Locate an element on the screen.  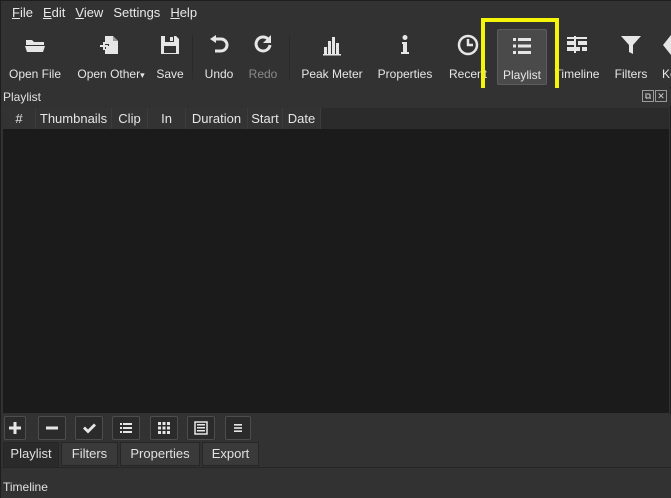
icons-view-button is located at coordinates (201, 428).